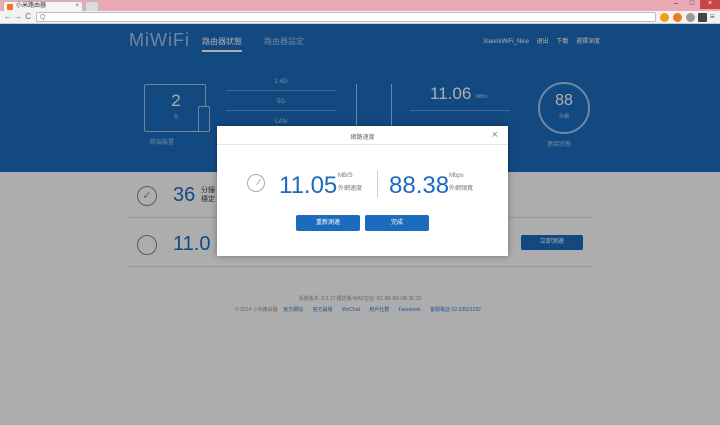 The image size is (720, 425). Describe the element at coordinates (92, 6) in the screenshot. I see `new-tab-button` at that location.